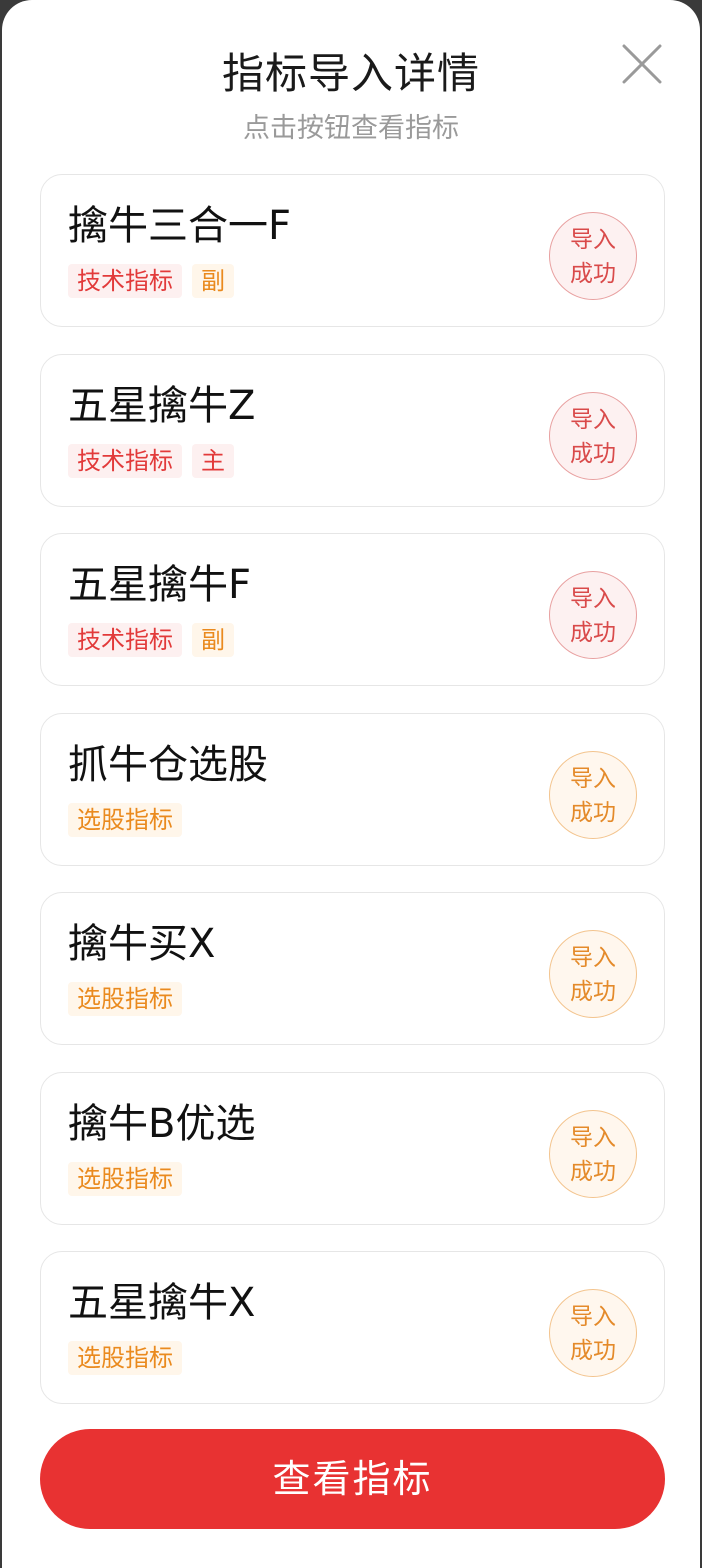  Describe the element at coordinates (213, 461) in the screenshot. I see `indicator-tag: 主` at that location.